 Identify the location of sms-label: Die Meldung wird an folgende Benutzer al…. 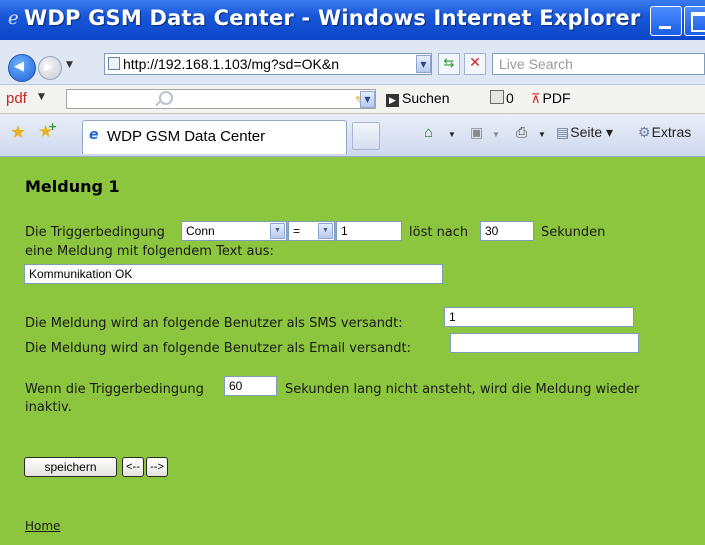
(214, 323).